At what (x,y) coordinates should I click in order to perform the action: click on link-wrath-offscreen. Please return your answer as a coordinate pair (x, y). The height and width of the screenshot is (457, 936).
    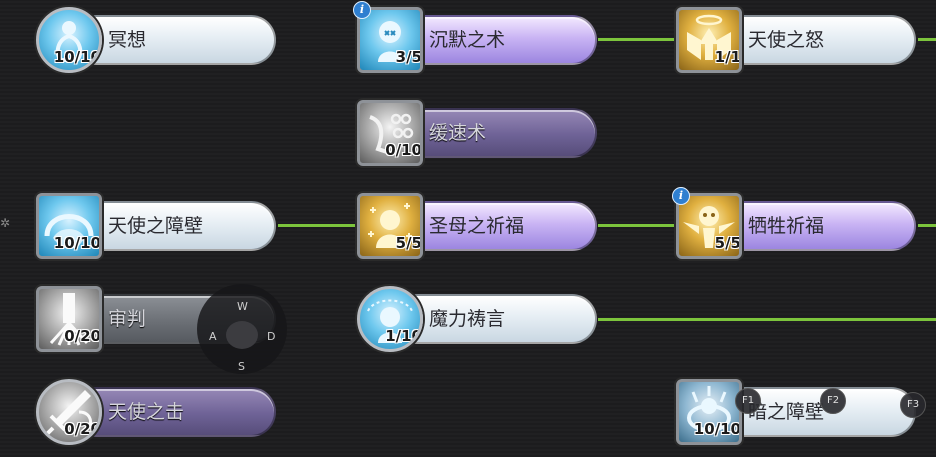
    Looking at the image, I should click on (927, 39).